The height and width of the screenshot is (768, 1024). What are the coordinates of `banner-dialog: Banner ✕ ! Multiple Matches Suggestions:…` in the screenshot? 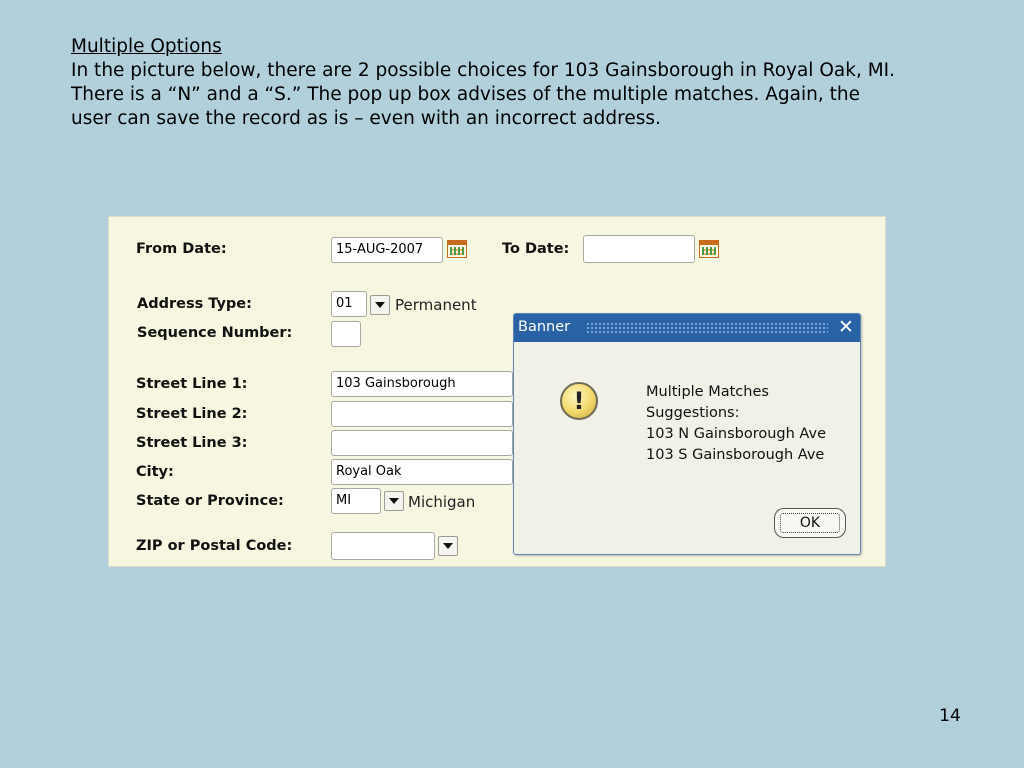 It's located at (687, 434).